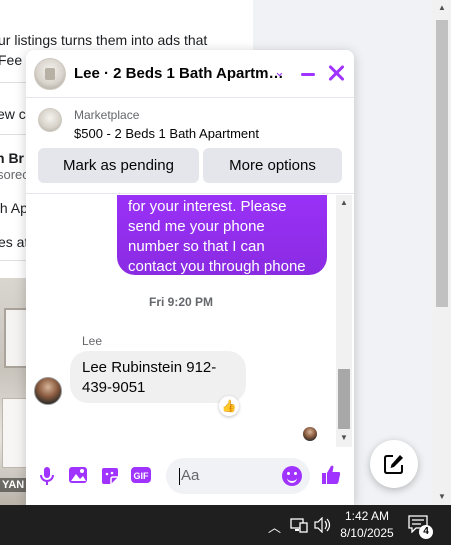 This screenshot has width=451, height=545. What do you see at coordinates (344, 321) in the screenshot?
I see `chat-scrollbar: ▲ ▼` at bounding box center [344, 321].